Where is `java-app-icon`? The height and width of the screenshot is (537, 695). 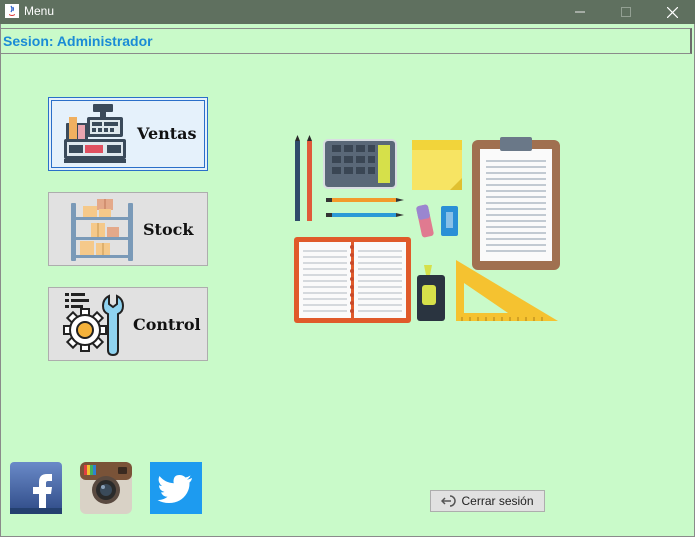
java-app-icon is located at coordinates (12, 11).